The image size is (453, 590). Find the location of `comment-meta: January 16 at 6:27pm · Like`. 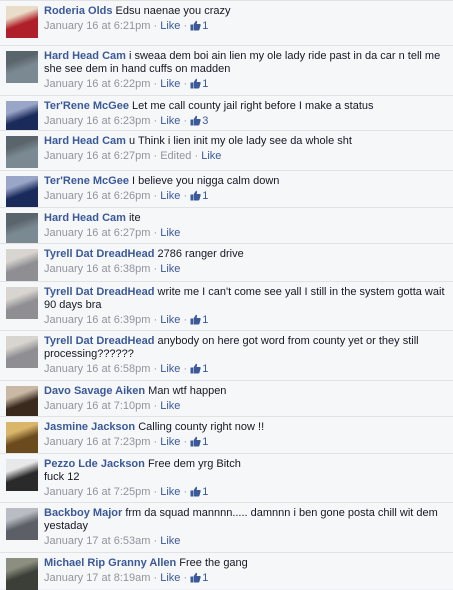

comment-meta: January 16 at 6:27pm · Like is located at coordinates (245, 233).